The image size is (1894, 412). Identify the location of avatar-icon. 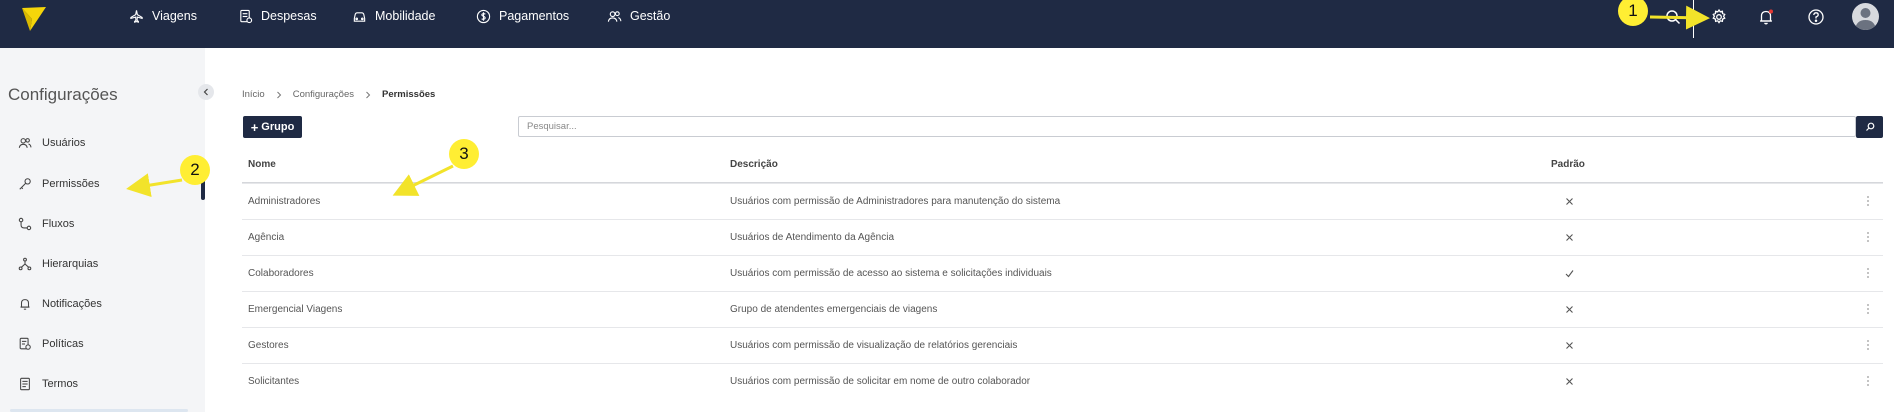
(1865, 19).